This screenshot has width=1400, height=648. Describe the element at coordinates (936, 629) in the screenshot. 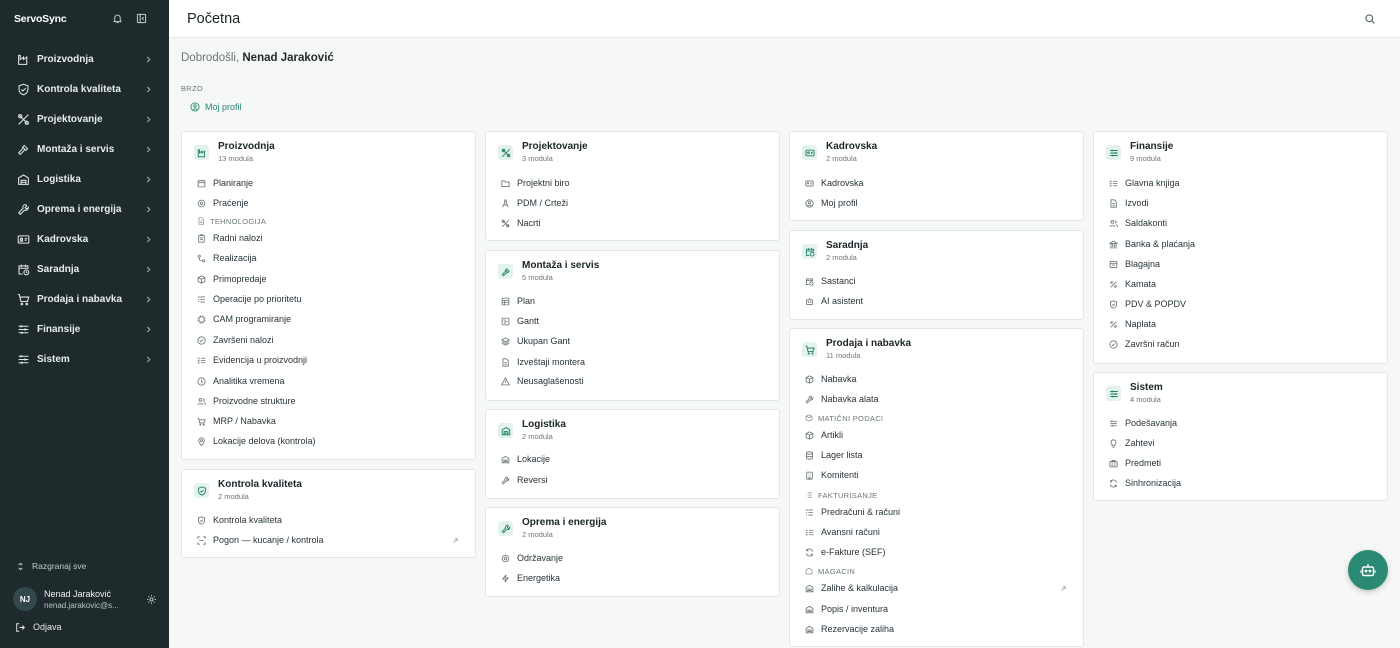

I see `module-link-rezervacije-zaliha: Rezervacije zaliha` at that location.